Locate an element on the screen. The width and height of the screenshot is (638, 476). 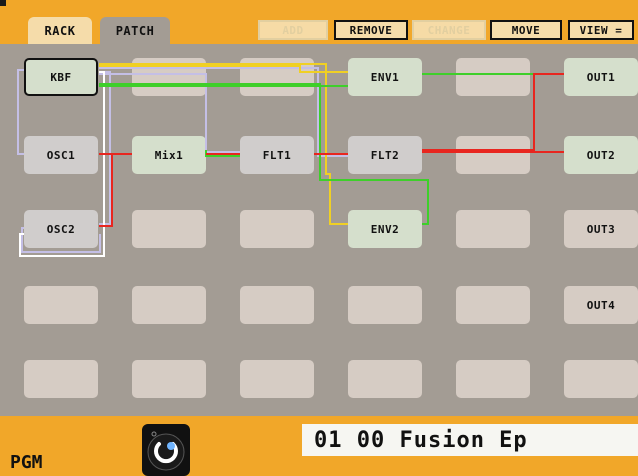
module-out1: OUT1 is located at coordinates (601, 77).